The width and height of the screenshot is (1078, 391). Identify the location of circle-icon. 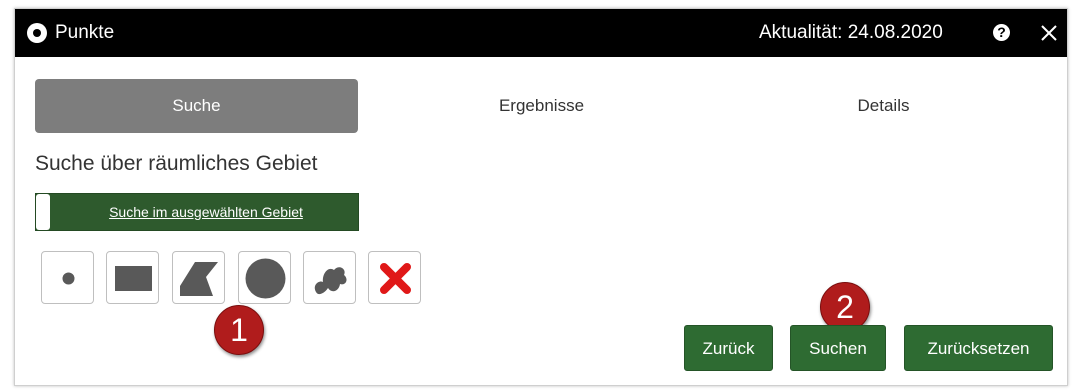
(265, 278).